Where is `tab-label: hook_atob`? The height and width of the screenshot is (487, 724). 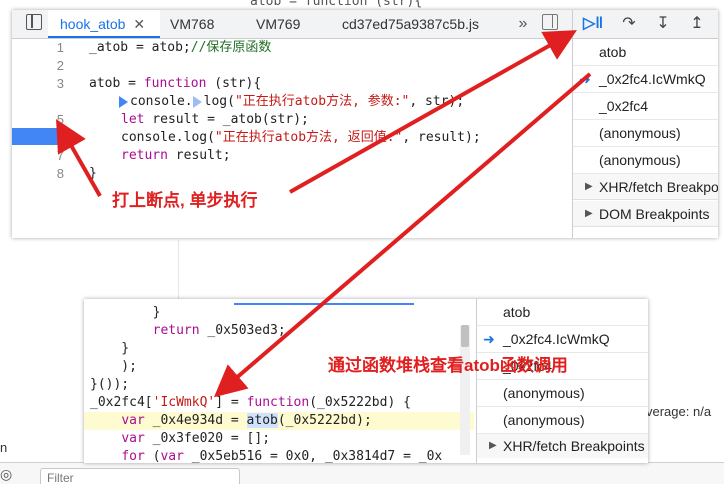
tab-label: hook_atob is located at coordinates (93, 24).